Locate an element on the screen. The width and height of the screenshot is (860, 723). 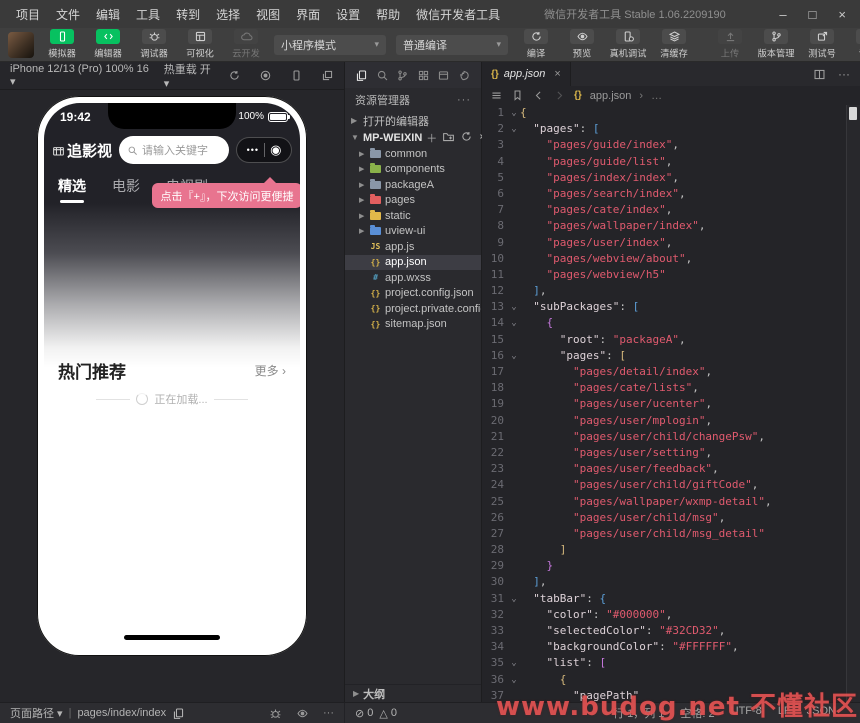
模拟器-button: 模拟器 is located at coordinates (62, 44).